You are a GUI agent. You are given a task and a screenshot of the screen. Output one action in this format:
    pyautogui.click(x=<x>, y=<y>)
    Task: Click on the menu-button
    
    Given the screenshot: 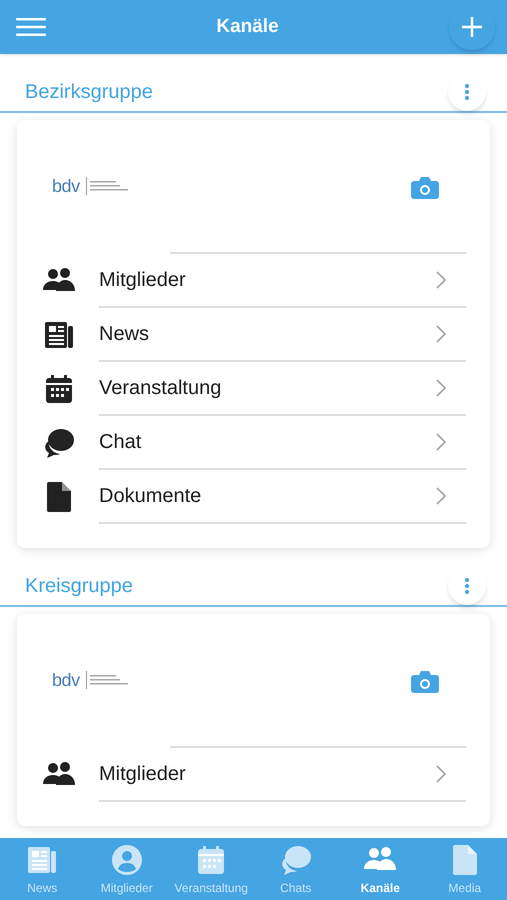 What is the action you would take?
    pyautogui.click(x=31, y=27)
    